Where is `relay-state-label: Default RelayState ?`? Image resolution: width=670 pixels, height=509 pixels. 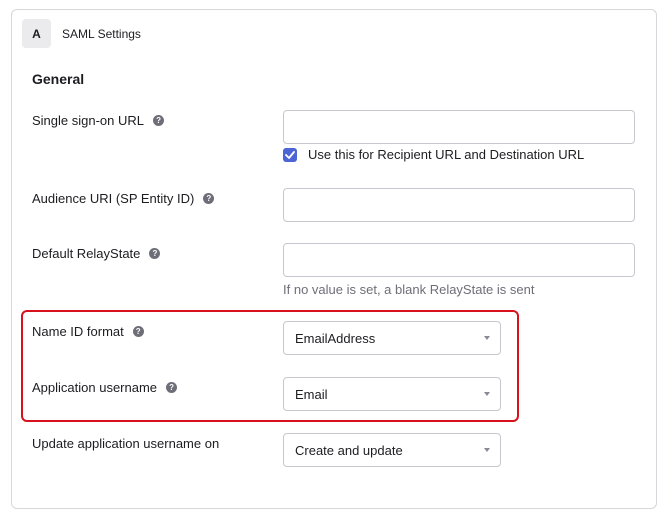 relay-state-label: Default RelayState ? is located at coordinates (96, 253).